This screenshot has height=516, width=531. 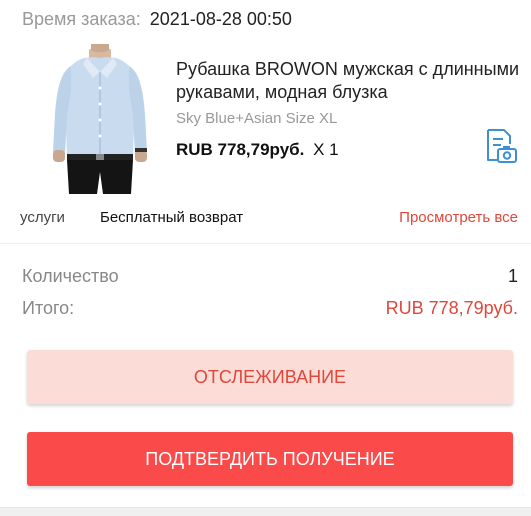 I want to click on total-value: RUB 778,79руб., so click(x=451, y=308).